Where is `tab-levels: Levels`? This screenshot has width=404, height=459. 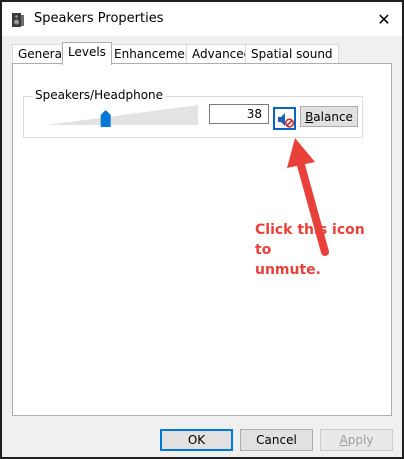
tab-levels: Levels is located at coordinates (87, 53).